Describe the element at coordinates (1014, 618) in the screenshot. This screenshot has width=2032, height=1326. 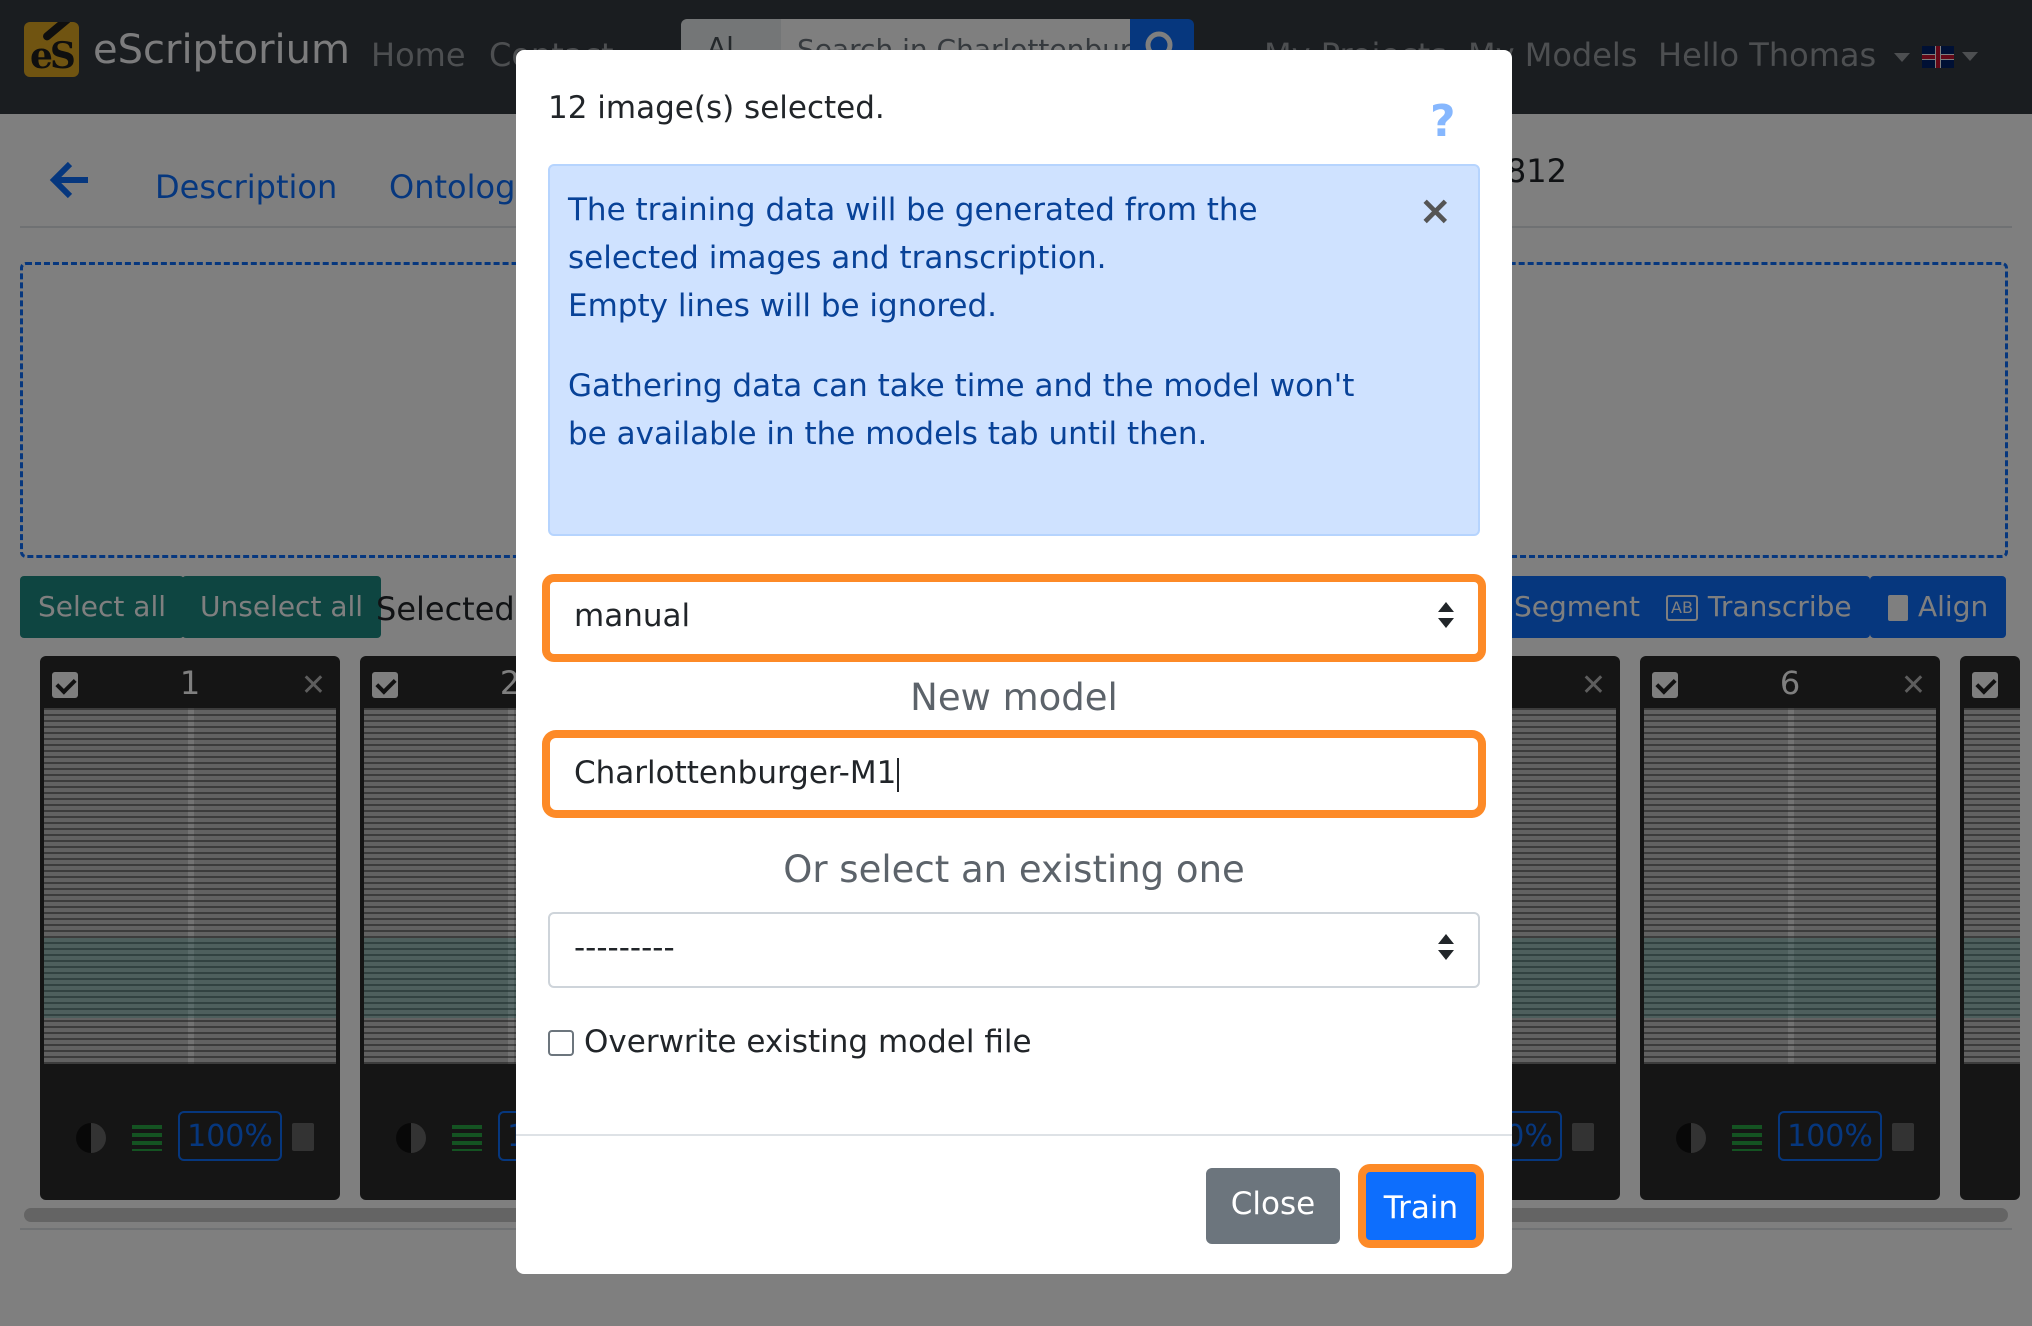
I see `transcription-select: manual` at that location.